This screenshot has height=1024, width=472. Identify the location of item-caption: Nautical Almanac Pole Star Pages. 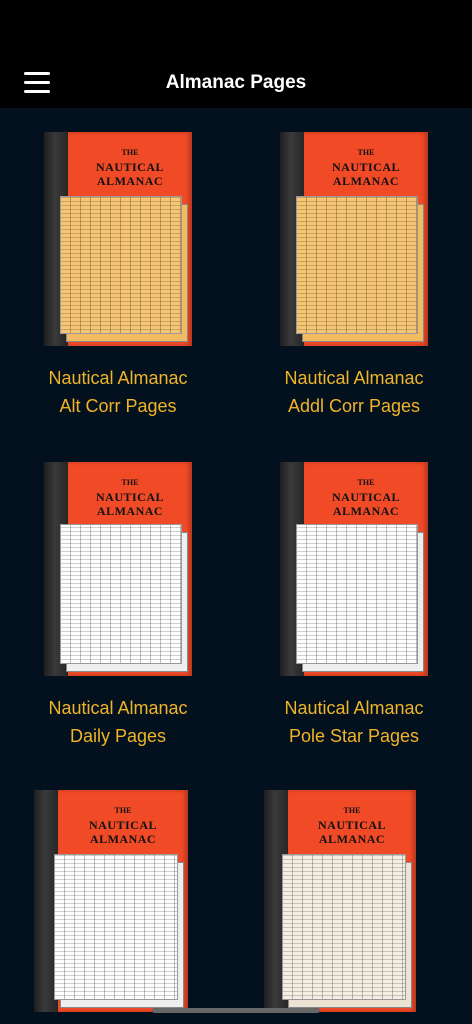
(354, 722).